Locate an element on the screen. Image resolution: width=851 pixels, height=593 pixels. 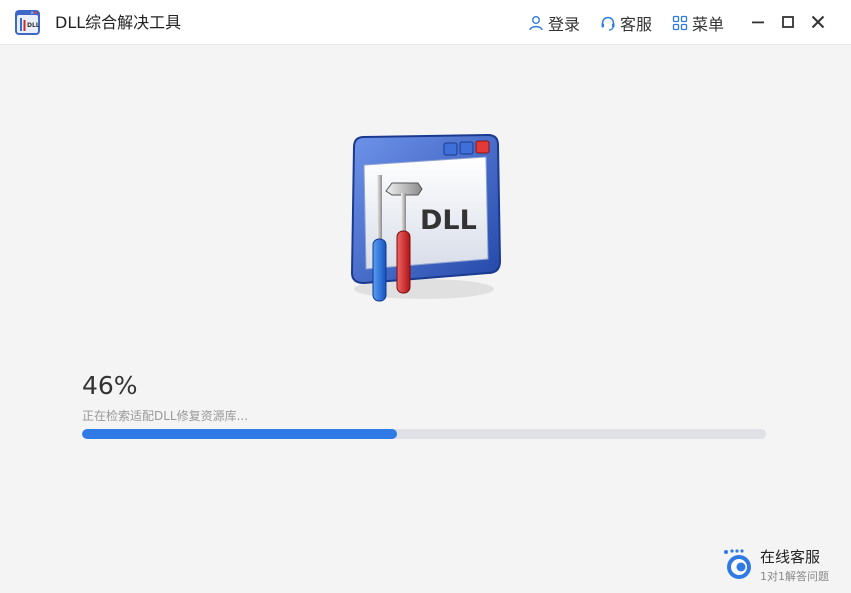
progress-percent: 46% is located at coordinates (110, 385).